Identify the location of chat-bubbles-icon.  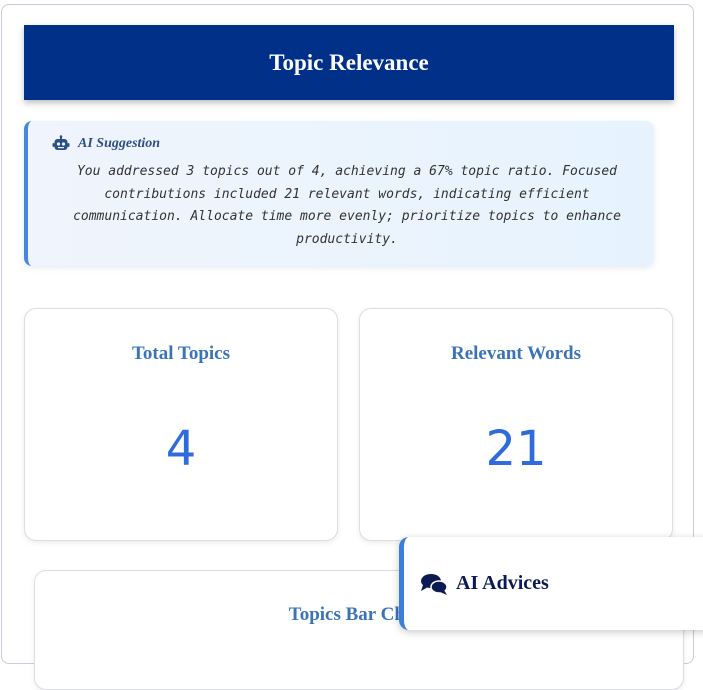
(434, 584).